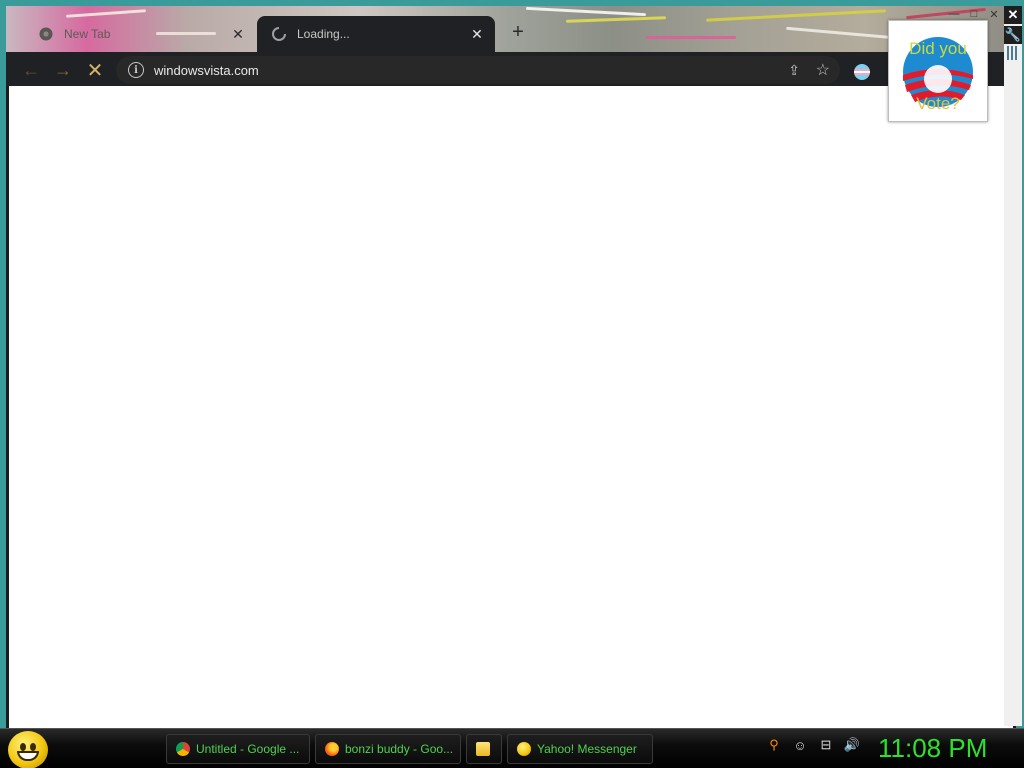 Image resolution: width=1024 pixels, height=768 pixels. Describe the element at coordinates (524, 749) in the screenshot. I see `yahoo-messenger-icon` at that location.